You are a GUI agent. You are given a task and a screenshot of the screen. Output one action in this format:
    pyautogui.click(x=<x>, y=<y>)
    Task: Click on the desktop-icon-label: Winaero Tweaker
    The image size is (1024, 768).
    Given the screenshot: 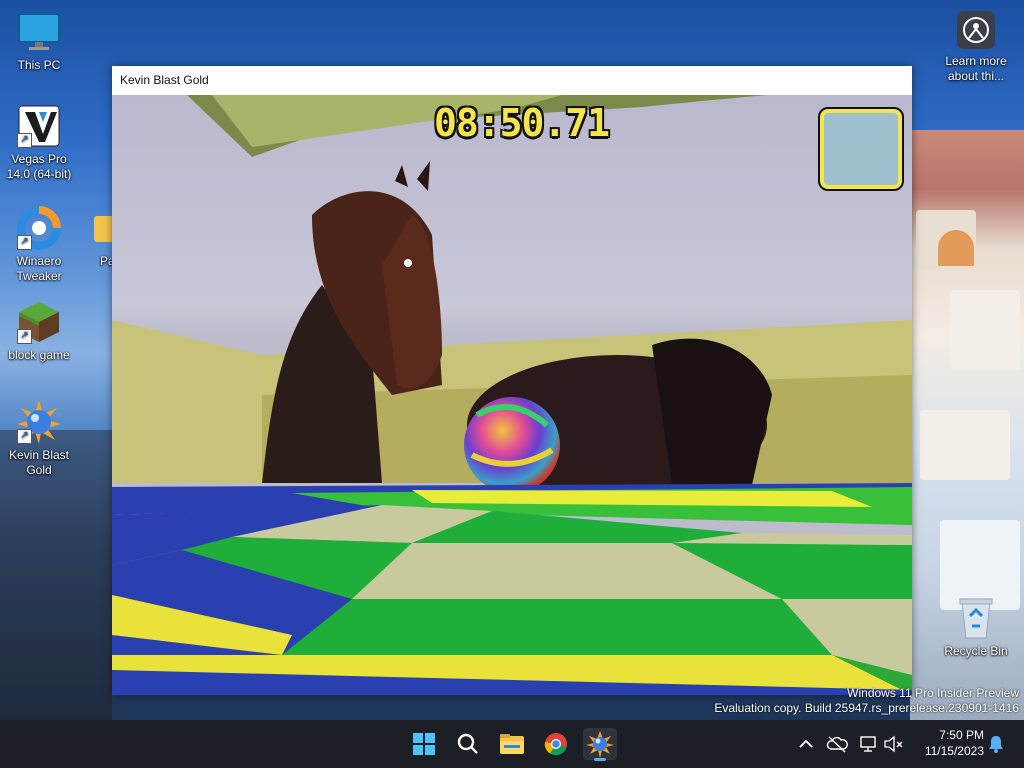 What is the action you would take?
    pyautogui.click(x=39, y=268)
    